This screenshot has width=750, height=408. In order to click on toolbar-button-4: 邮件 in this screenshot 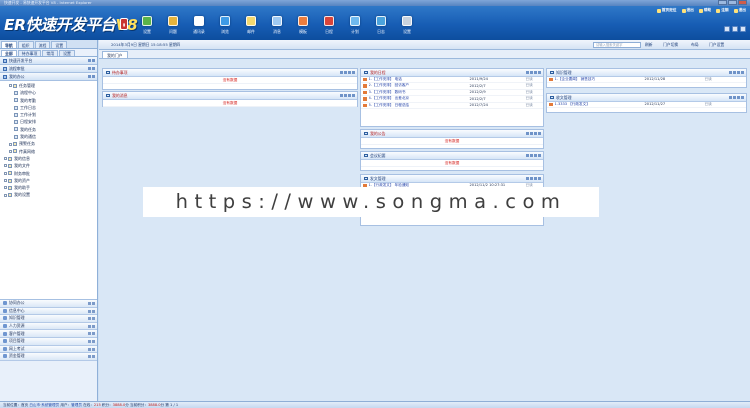, I will do `click(251, 27)`.